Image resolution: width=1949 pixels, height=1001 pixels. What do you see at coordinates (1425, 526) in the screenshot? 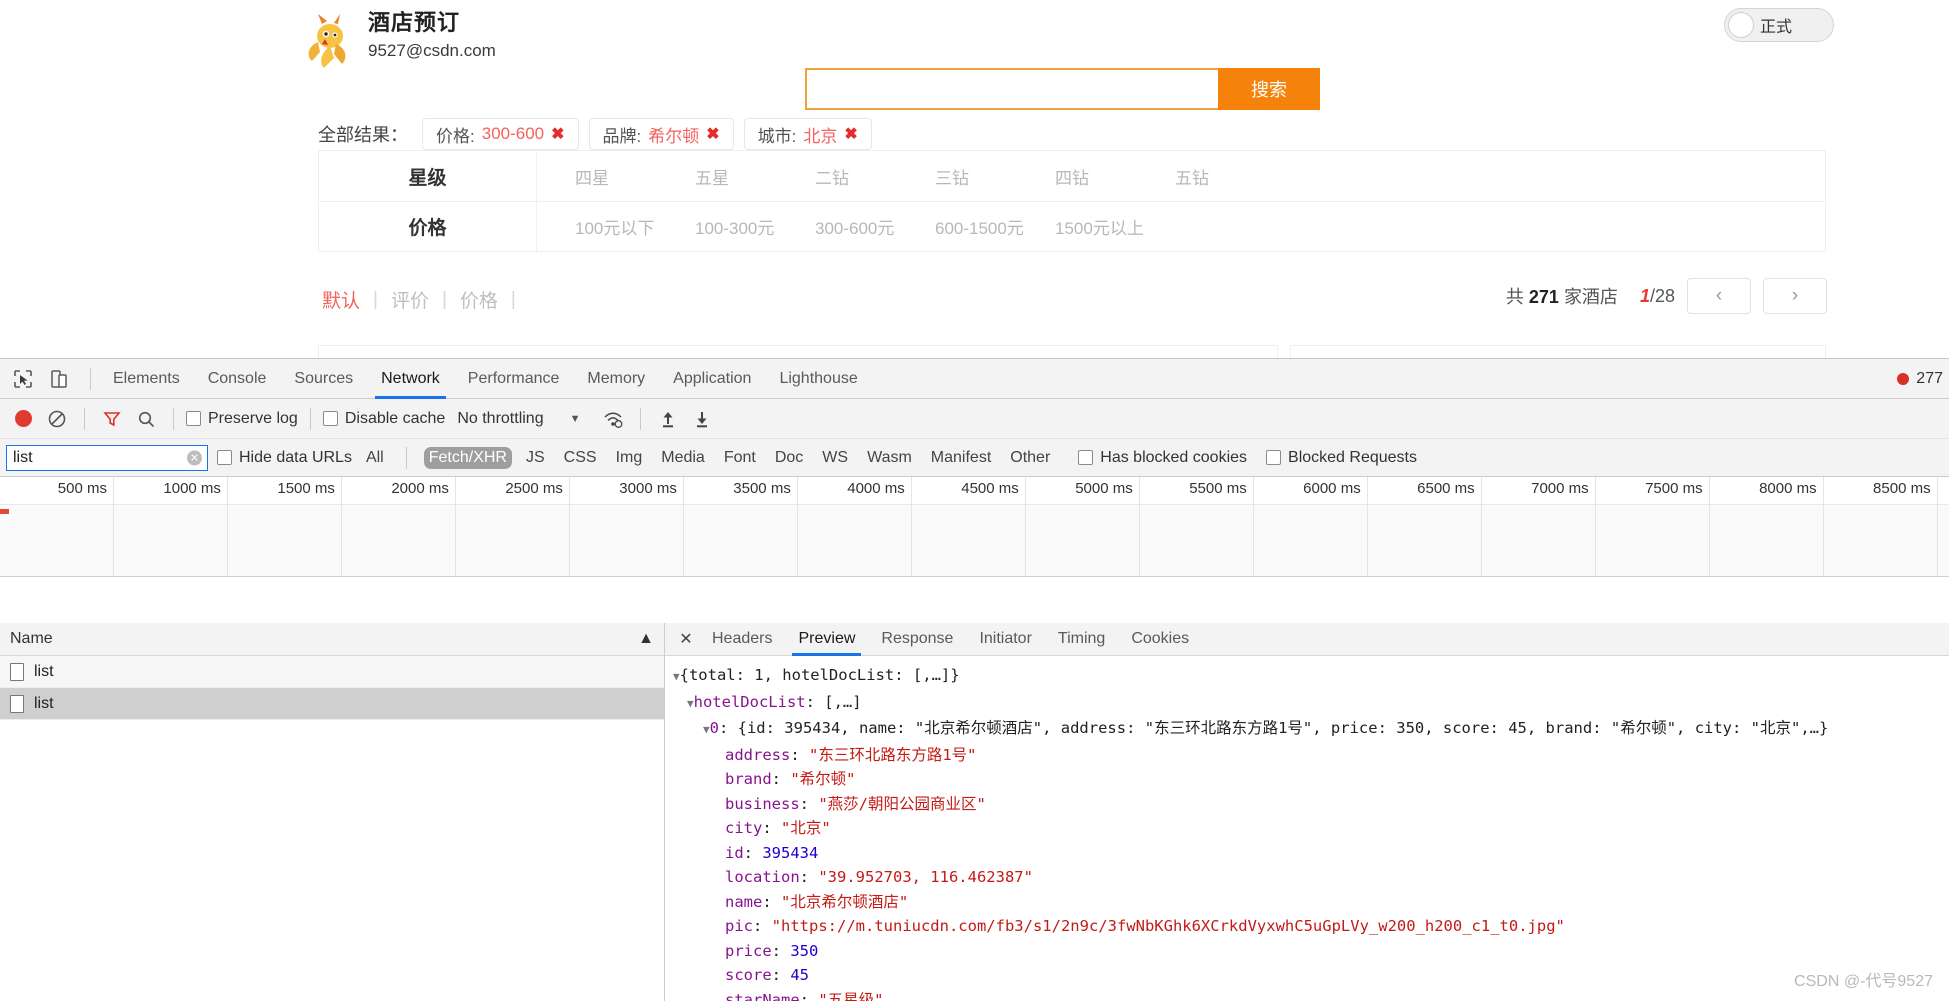
I see `timeline-tick: 6500 ms` at bounding box center [1425, 526].